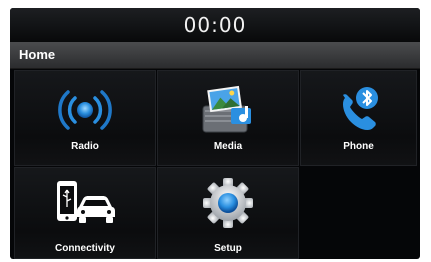 This screenshot has height=262, width=431. What do you see at coordinates (228, 205) in the screenshot?
I see `gear-icon` at bounding box center [228, 205].